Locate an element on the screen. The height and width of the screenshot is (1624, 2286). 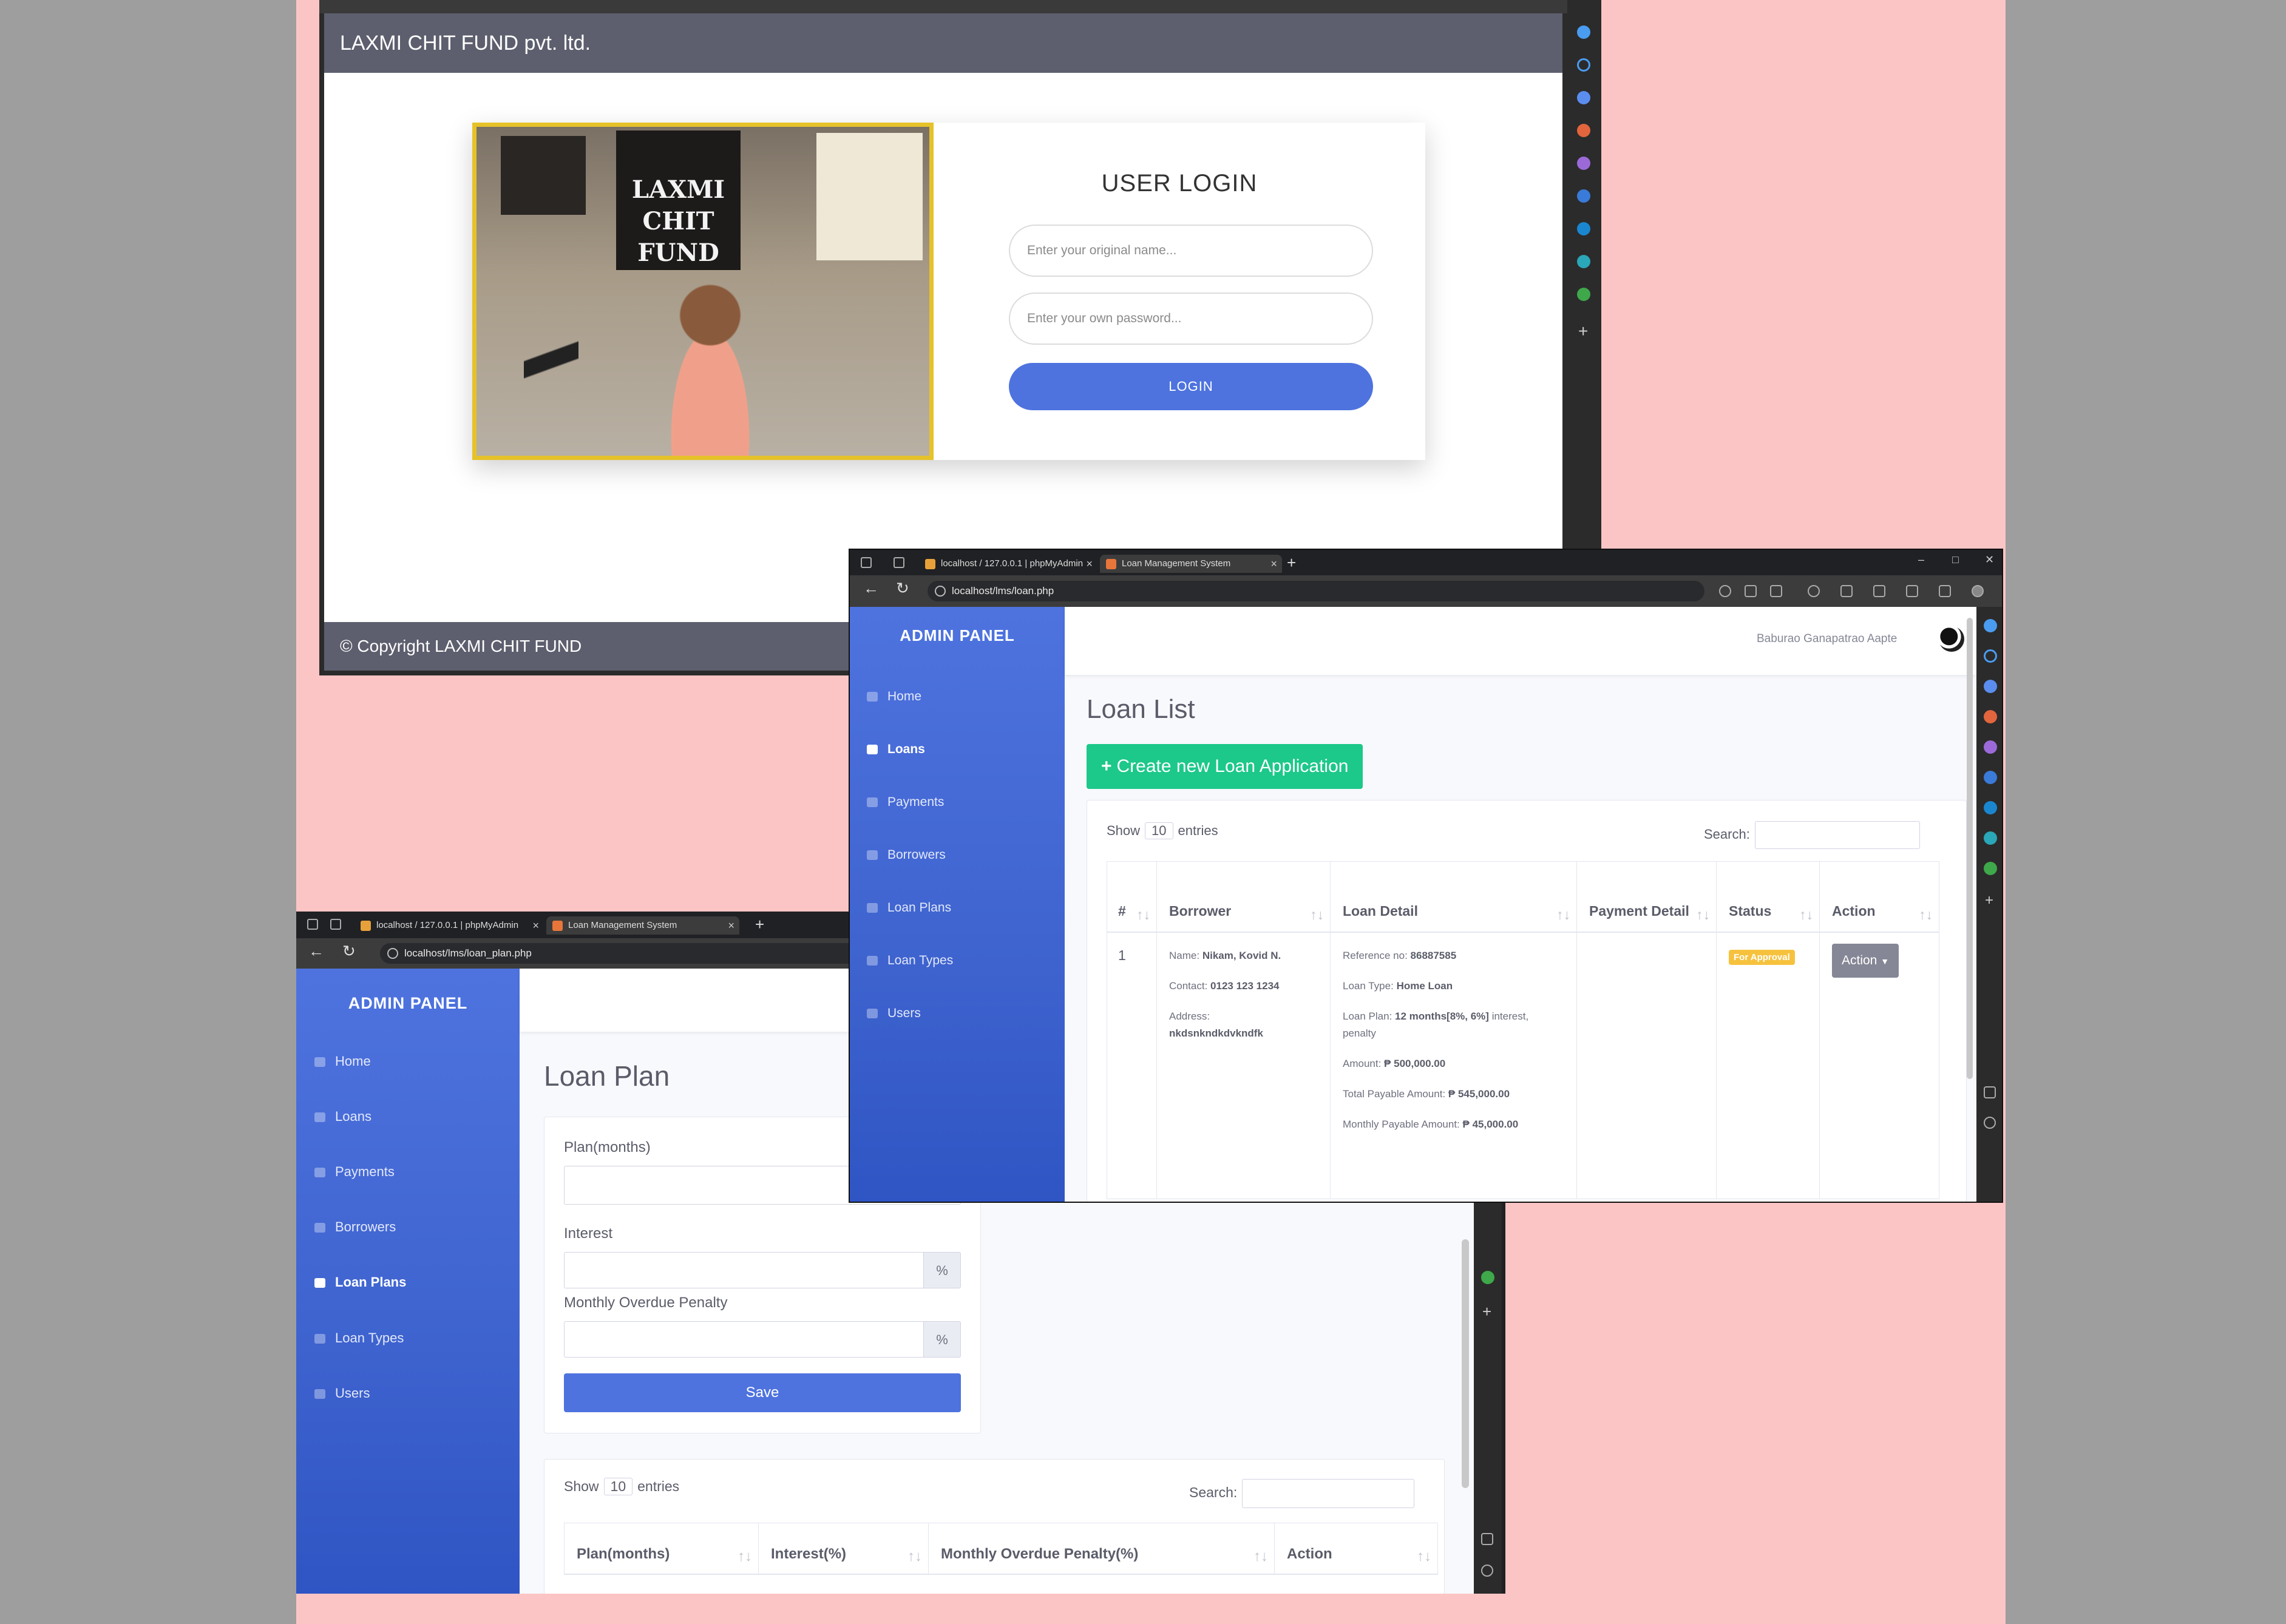
username-input is located at coordinates (1191, 251).